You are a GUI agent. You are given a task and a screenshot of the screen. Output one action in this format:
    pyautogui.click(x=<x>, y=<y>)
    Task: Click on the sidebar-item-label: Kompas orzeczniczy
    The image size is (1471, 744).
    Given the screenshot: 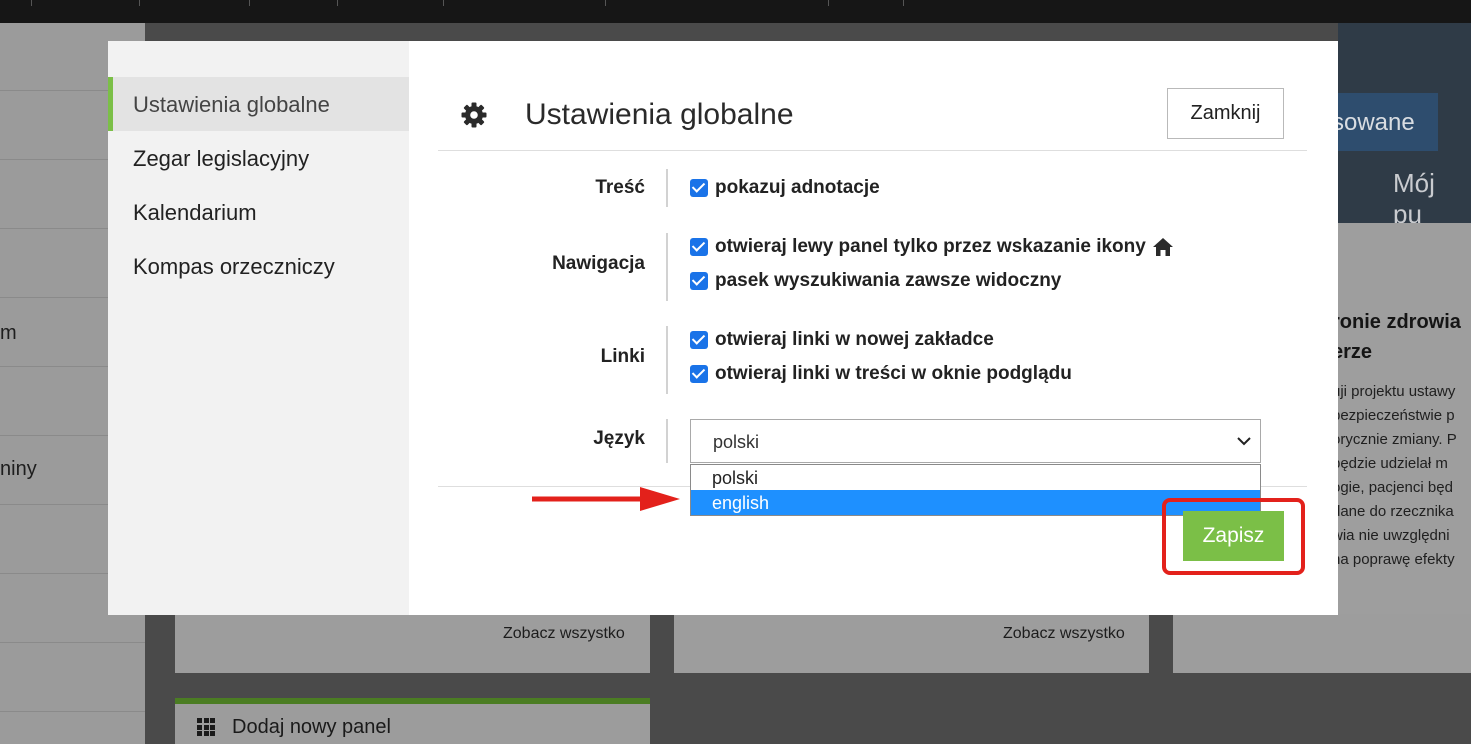 What is the action you would take?
    pyautogui.click(x=234, y=266)
    